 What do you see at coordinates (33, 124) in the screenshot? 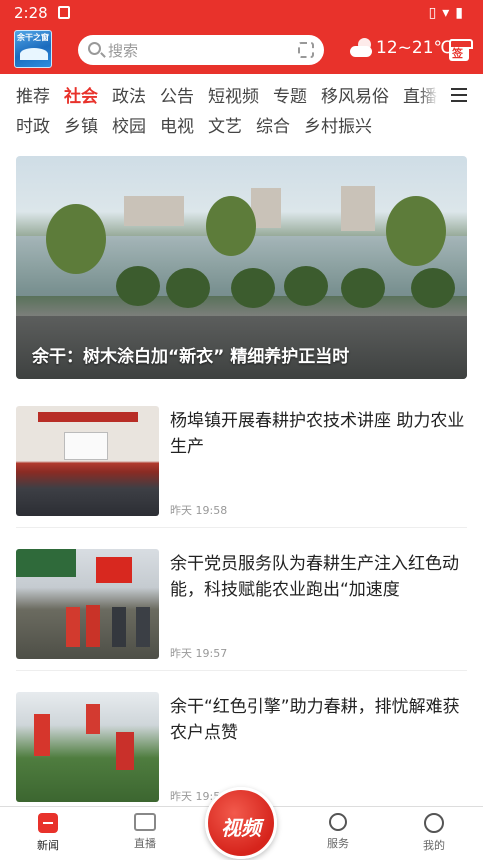
I see `tab-current-affairs: 时政` at bounding box center [33, 124].